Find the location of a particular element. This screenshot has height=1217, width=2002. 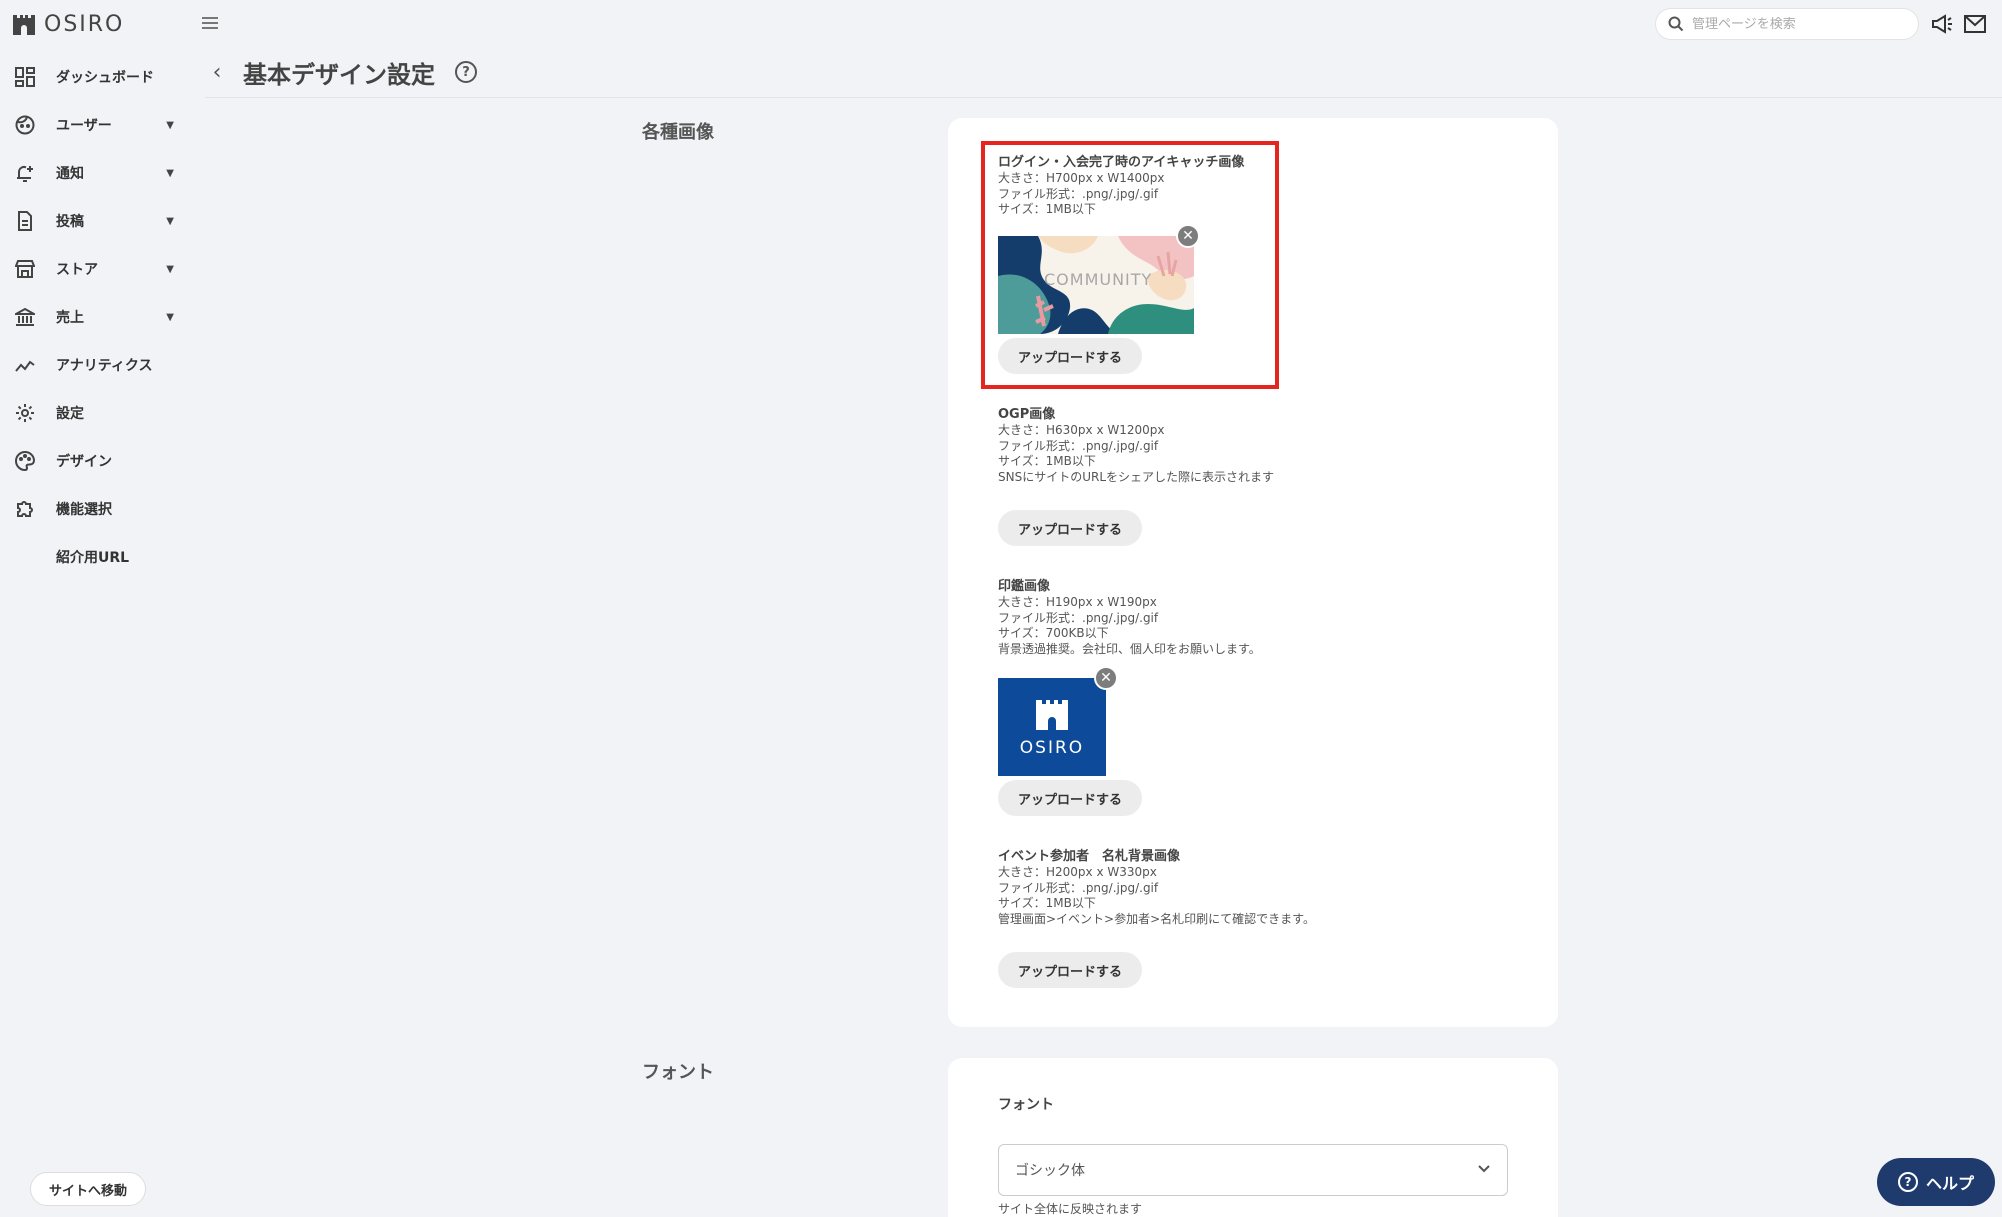

chevron-down-icon is located at coordinates (1484, 1169).